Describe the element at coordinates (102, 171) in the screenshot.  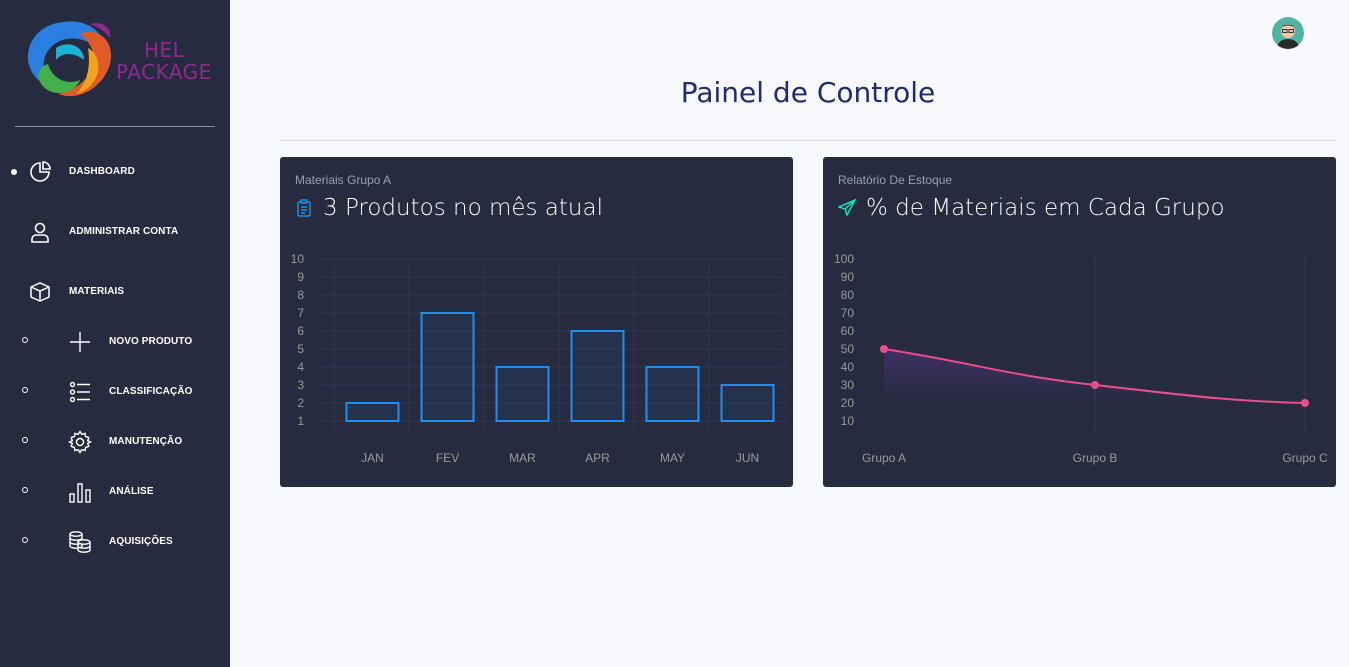
I see `sidebar-item-label: DASHBOARD` at that location.